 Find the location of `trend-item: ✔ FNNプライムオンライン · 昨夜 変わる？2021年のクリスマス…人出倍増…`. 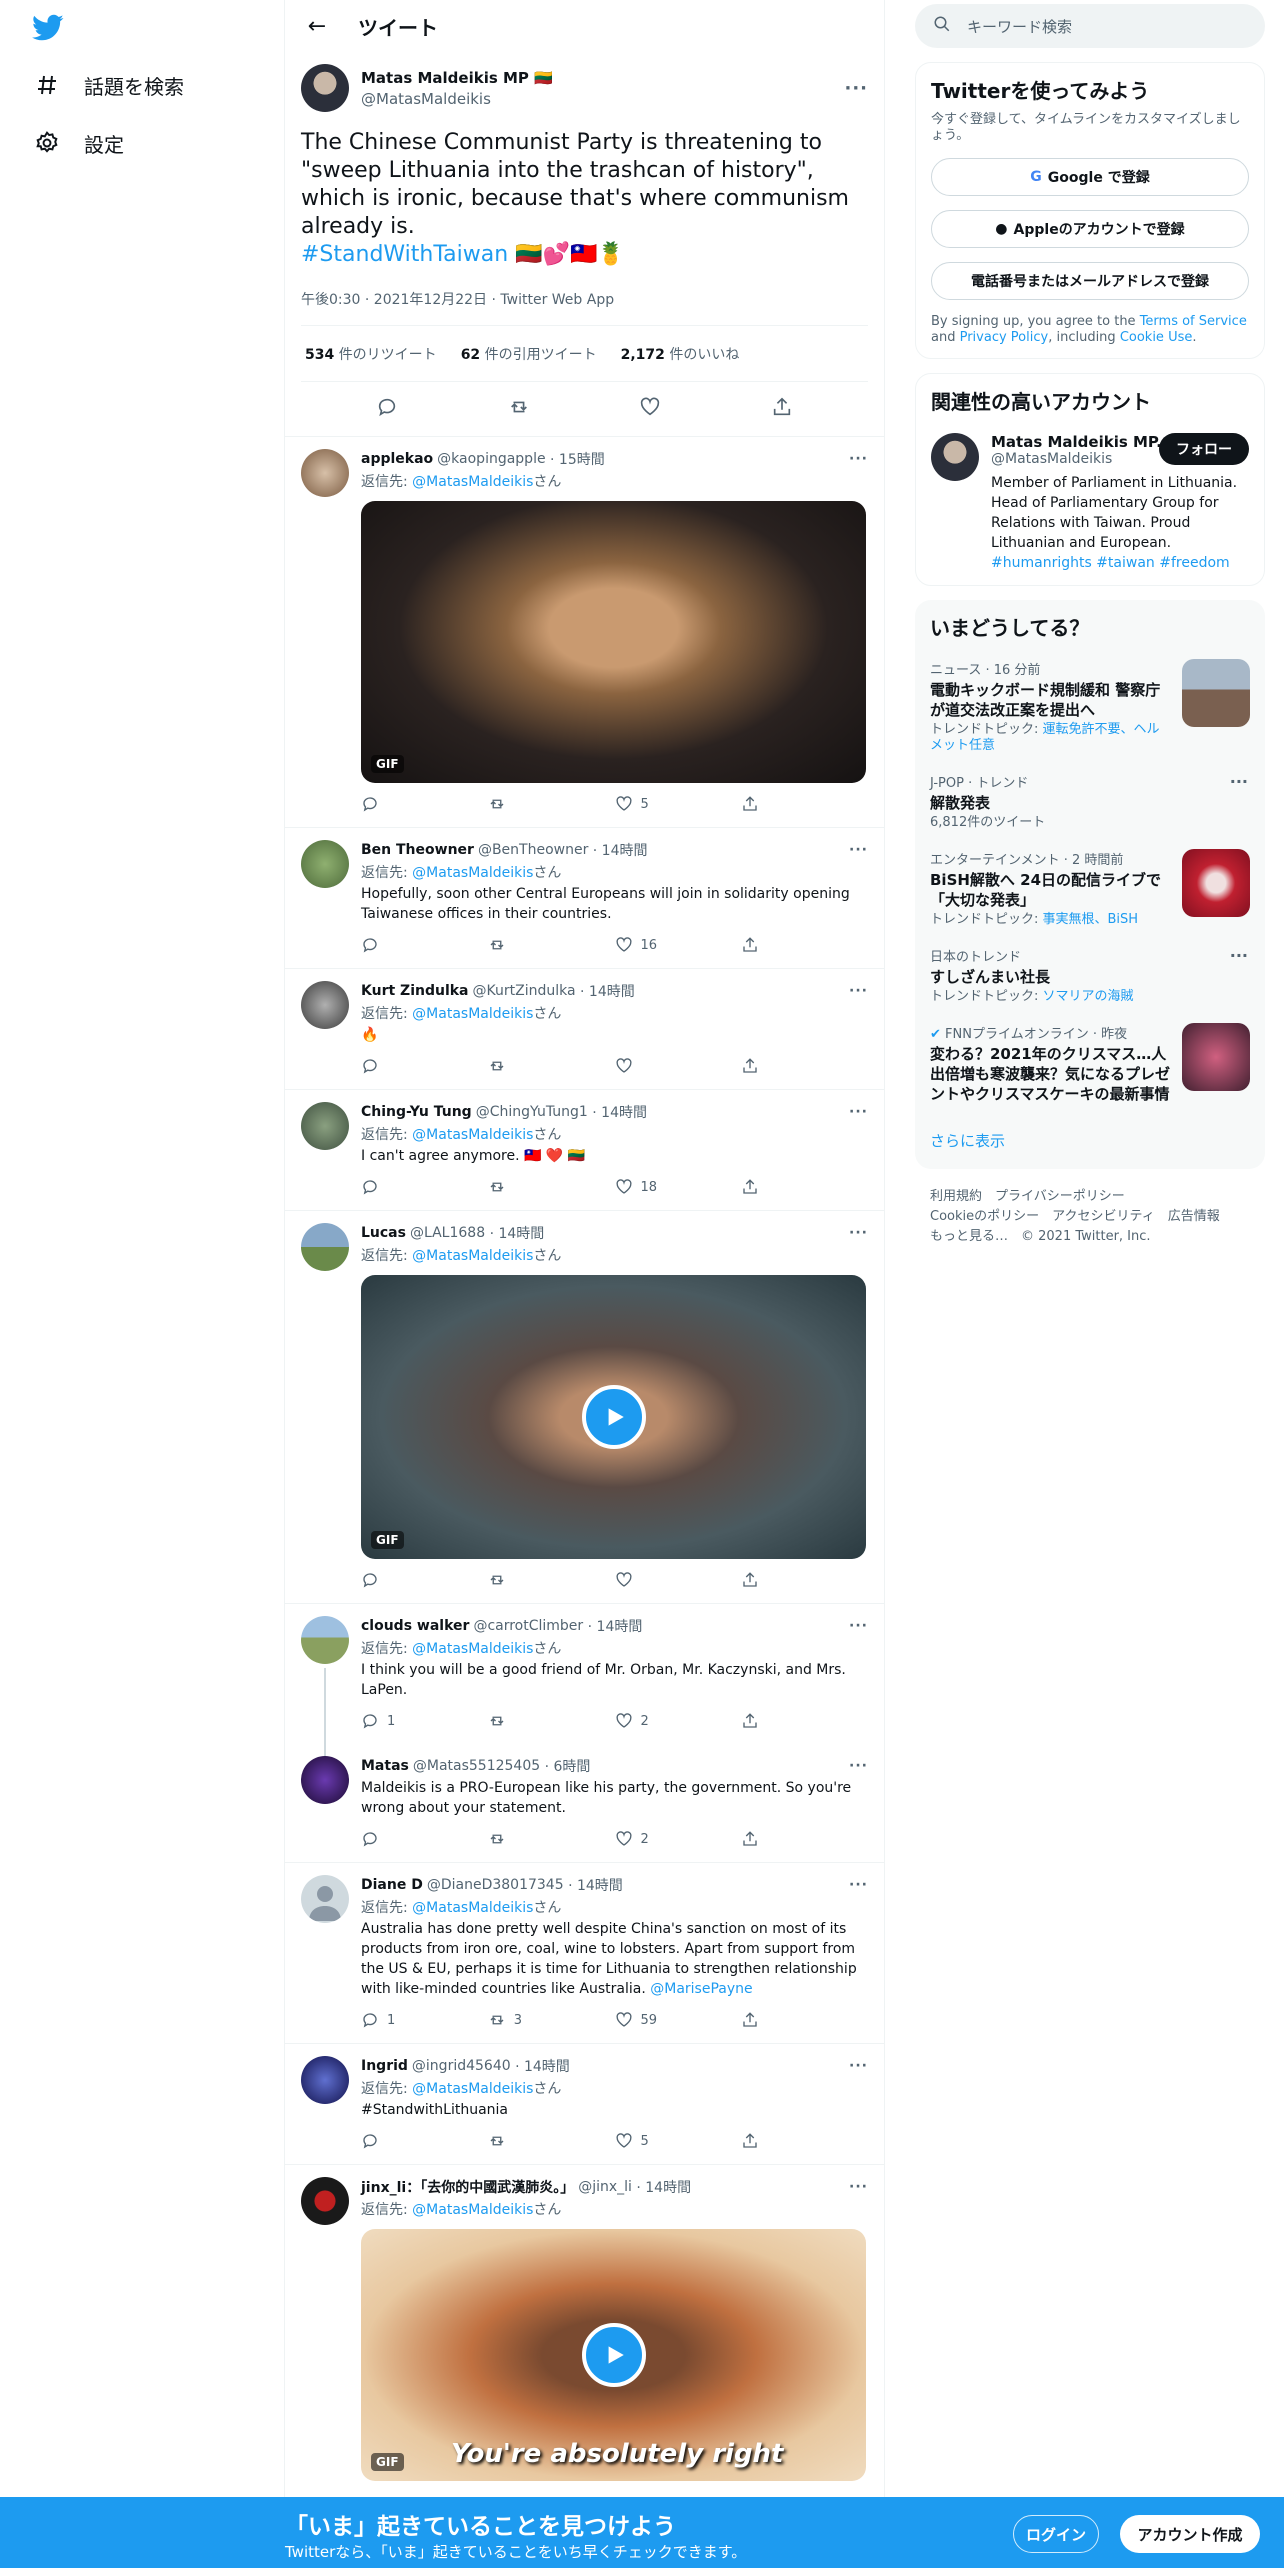

trend-item: ✔ FNNプライムオンライン · 昨夜 変わる？2021年のクリスマス…人出倍増… is located at coordinates (1090, 1063).